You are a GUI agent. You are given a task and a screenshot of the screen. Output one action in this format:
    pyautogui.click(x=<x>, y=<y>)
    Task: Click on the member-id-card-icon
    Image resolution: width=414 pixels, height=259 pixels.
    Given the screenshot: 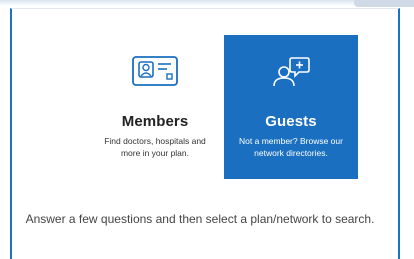 What is the action you would take?
    pyautogui.click(x=155, y=71)
    